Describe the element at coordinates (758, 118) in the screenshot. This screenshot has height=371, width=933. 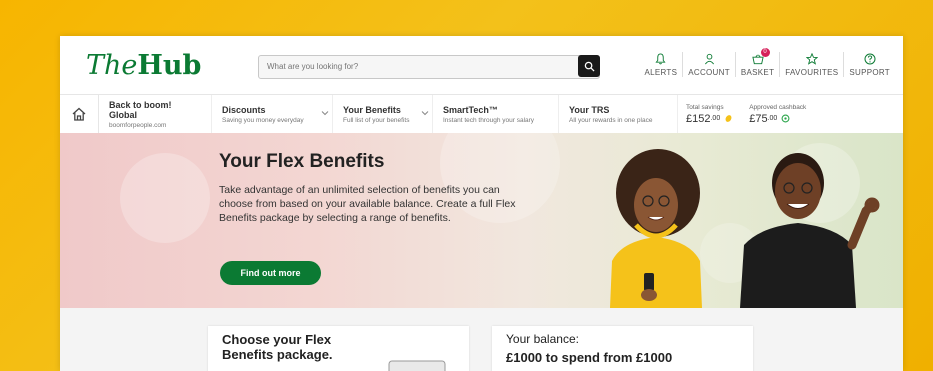
I see `cashback-whole: £75` at that location.